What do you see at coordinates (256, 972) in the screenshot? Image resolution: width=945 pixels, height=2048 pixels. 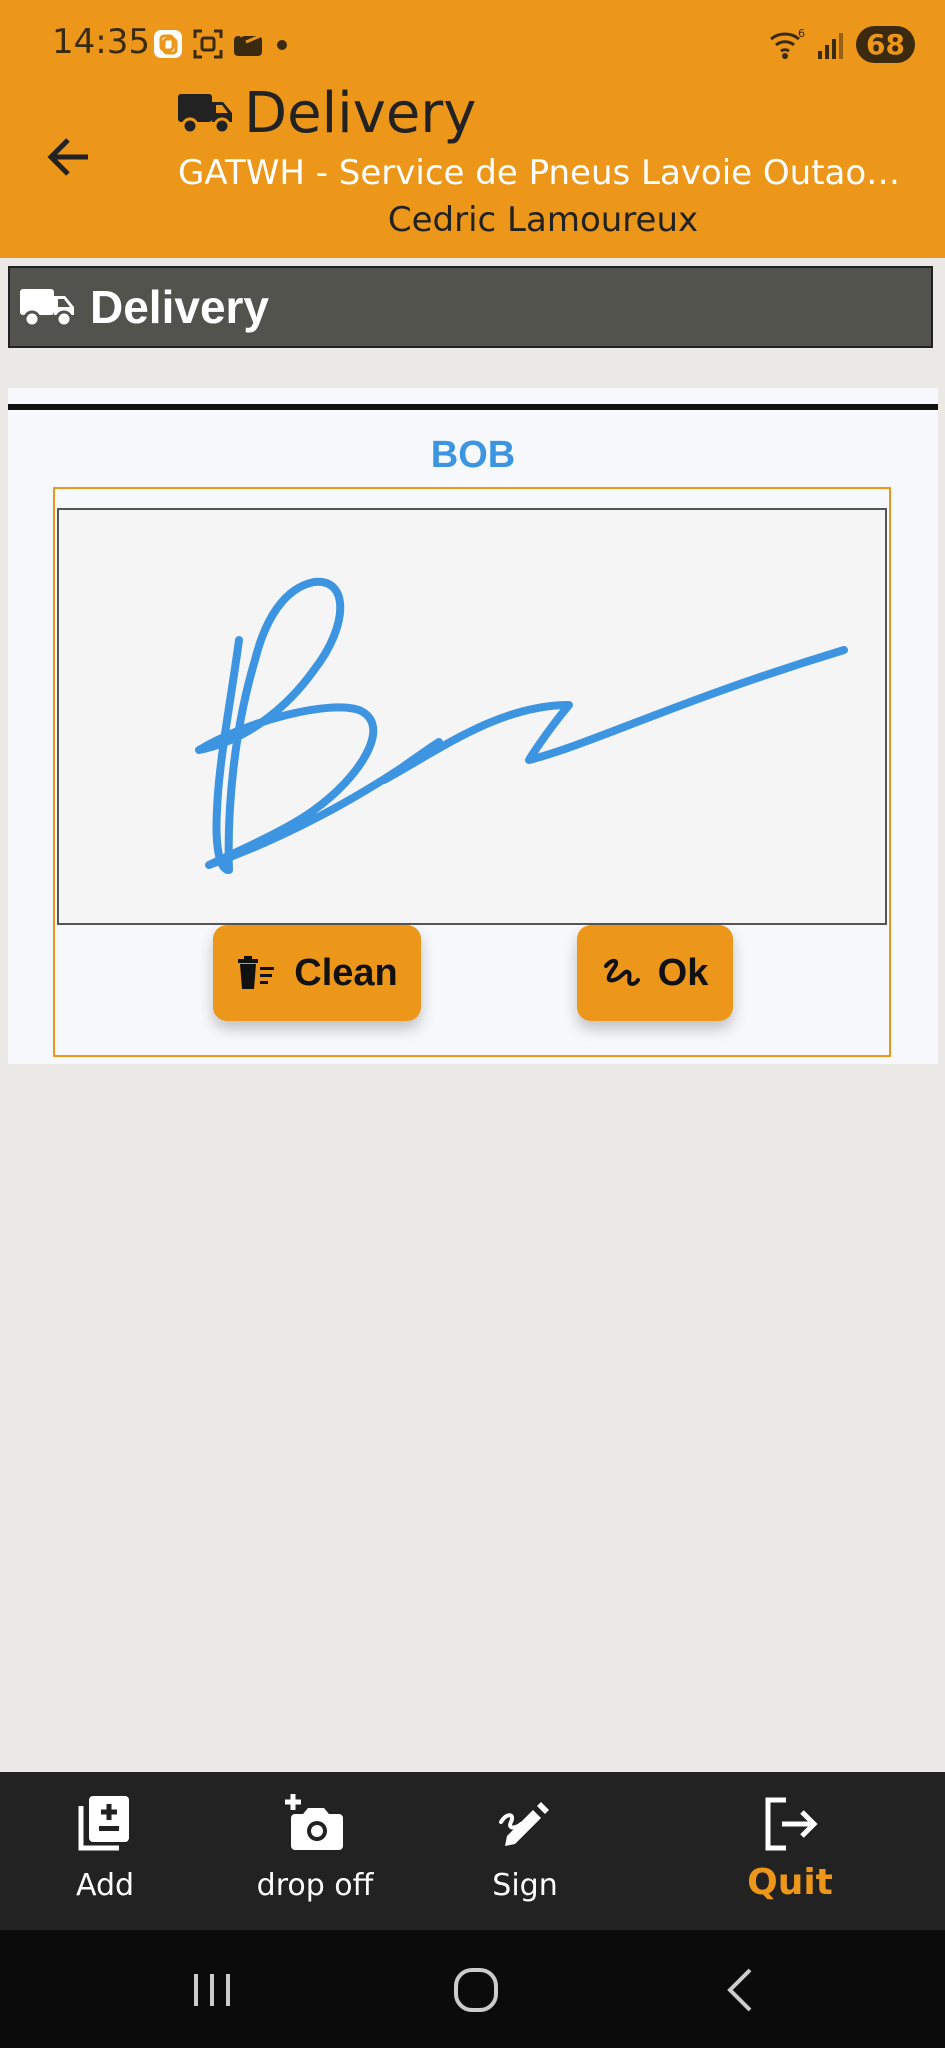 I see `trash-list-icon` at bounding box center [256, 972].